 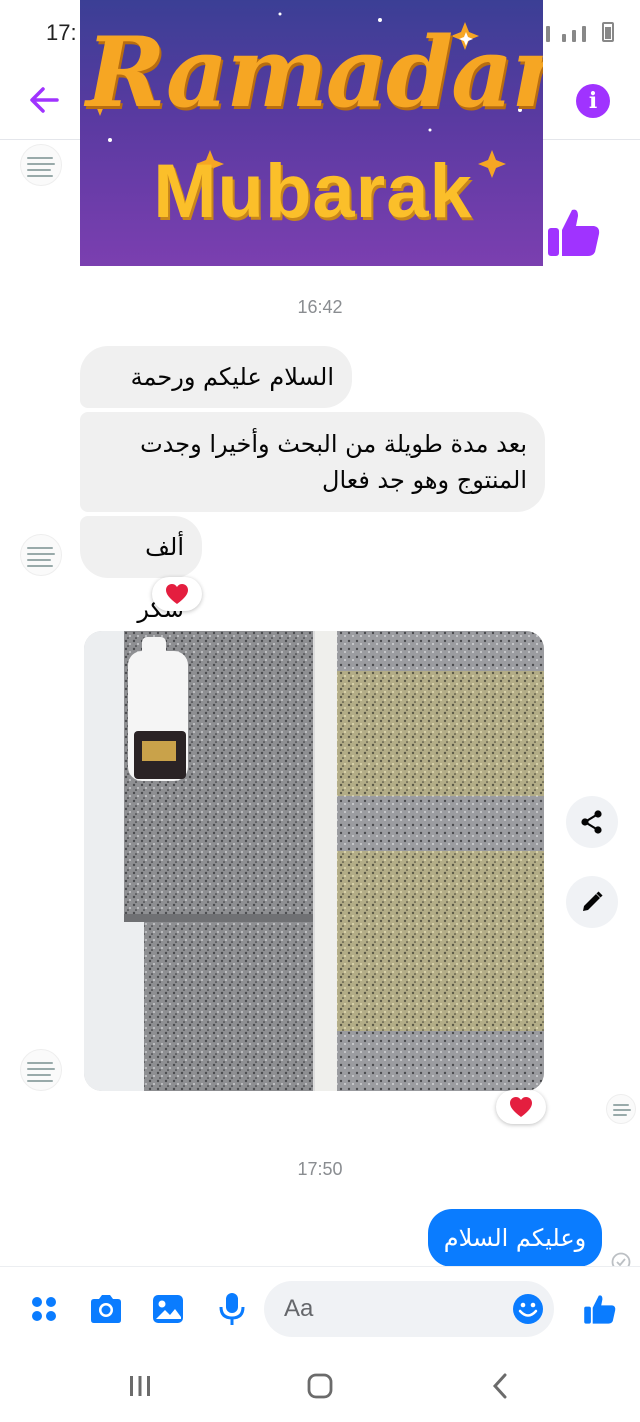 I want to click on time-separator: 17:50, so click(x=320, y=1169).